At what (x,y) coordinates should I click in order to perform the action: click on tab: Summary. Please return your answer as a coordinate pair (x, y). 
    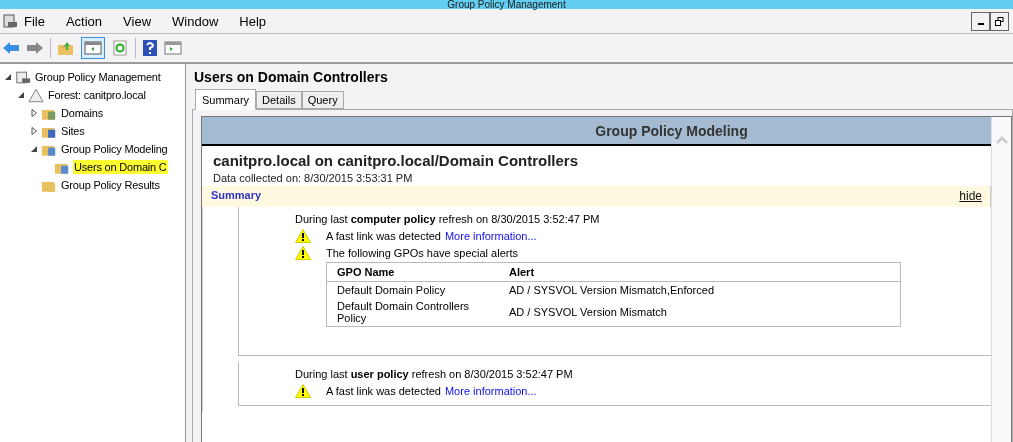
    Looking at the image, I should click on (226, 99).